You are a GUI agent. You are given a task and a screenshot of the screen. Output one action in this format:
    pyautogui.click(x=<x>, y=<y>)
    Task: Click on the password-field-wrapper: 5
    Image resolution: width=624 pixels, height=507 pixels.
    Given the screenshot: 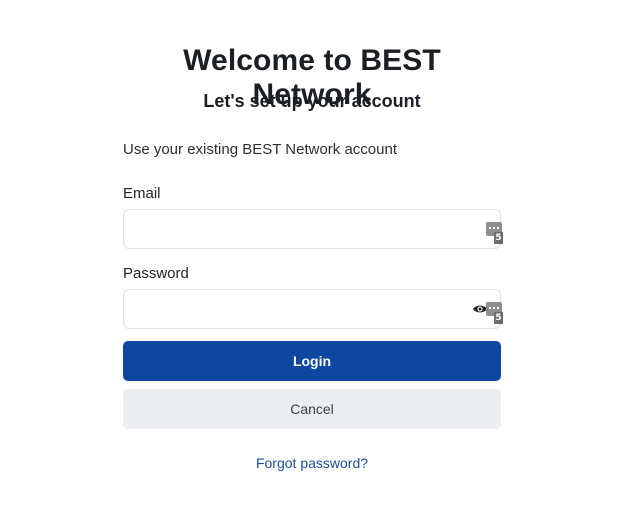 What is the action you would take?
    pyautogui.click(x=313, y=309)
    